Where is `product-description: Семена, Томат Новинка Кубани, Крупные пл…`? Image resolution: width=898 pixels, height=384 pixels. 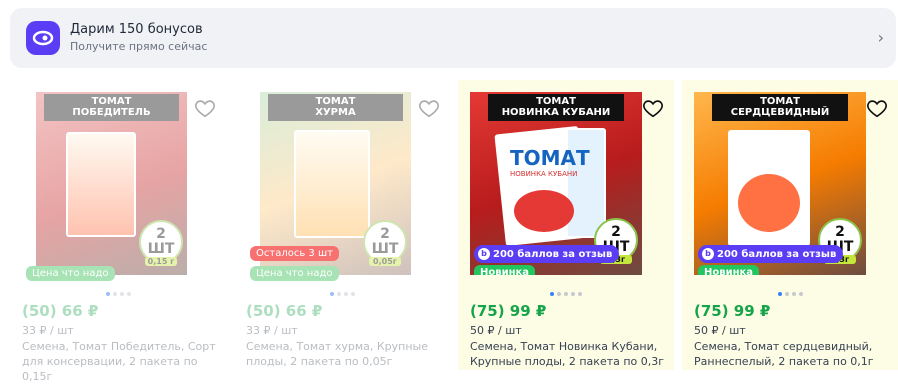 product-description: Семена, Томат Новинка Кубани, Крупные пл… is located at coordinates (570, 354).